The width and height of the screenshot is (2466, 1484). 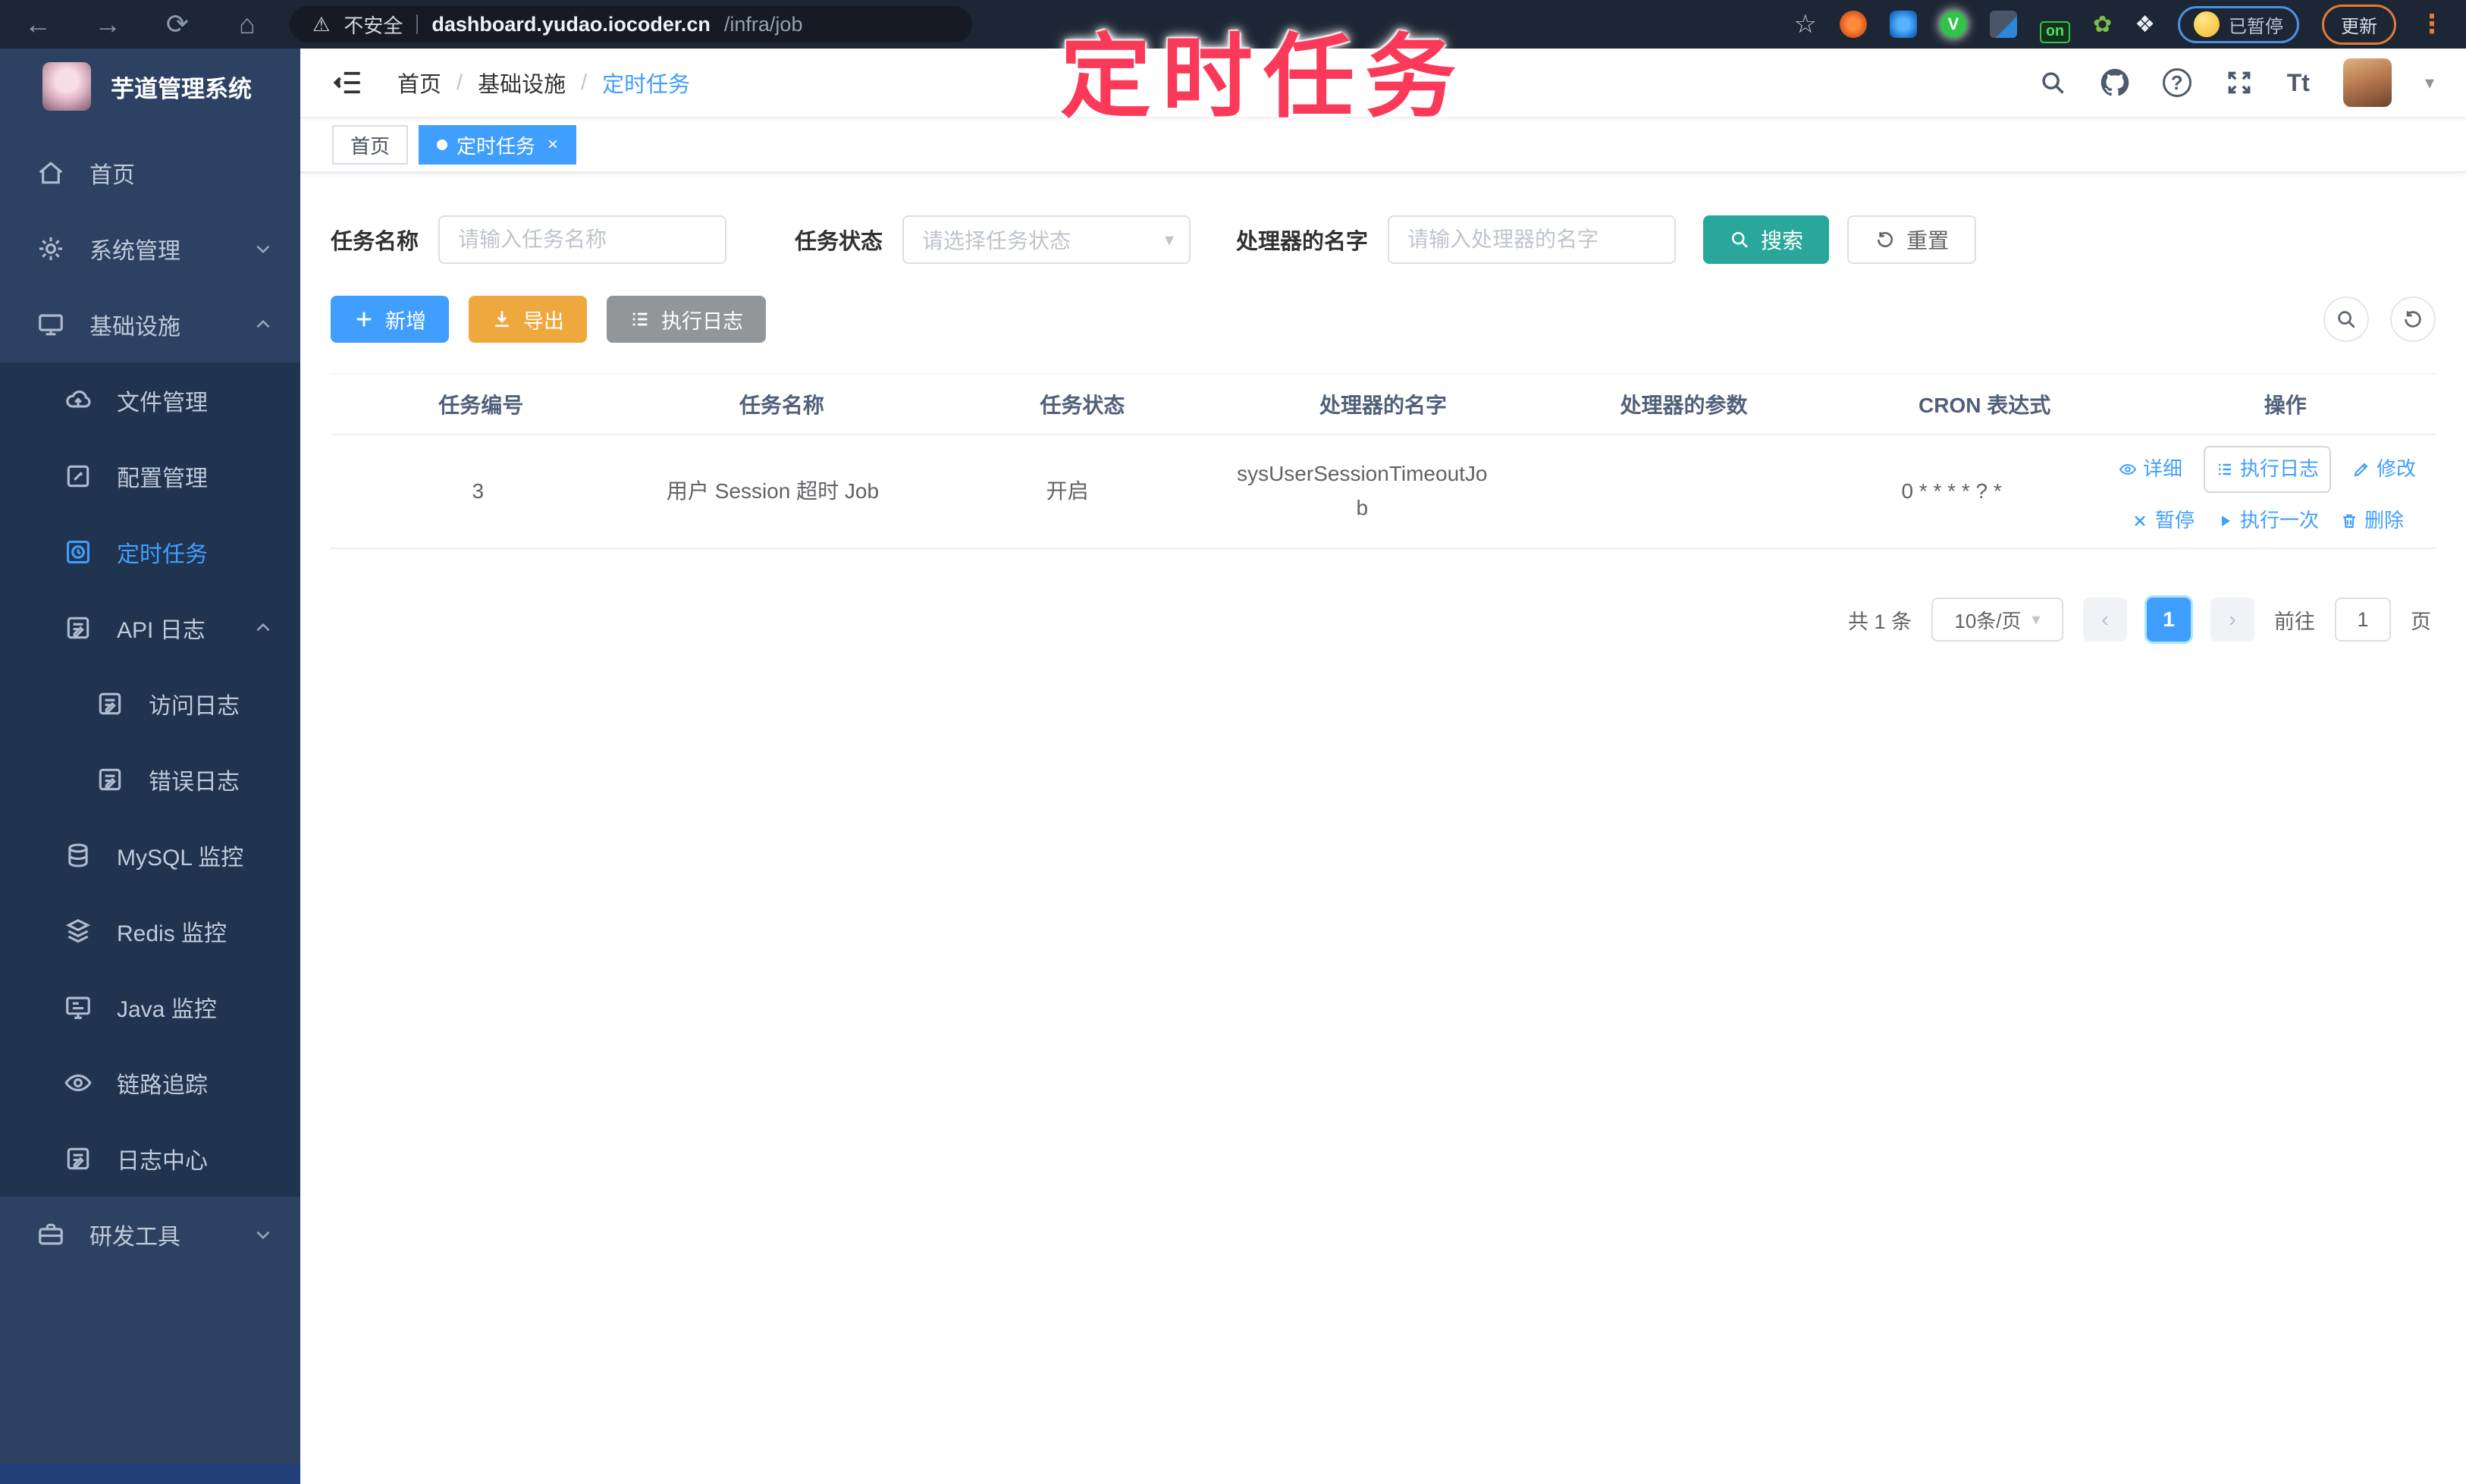 I want to click on active-tag-dot, so click(x=442, y=145).